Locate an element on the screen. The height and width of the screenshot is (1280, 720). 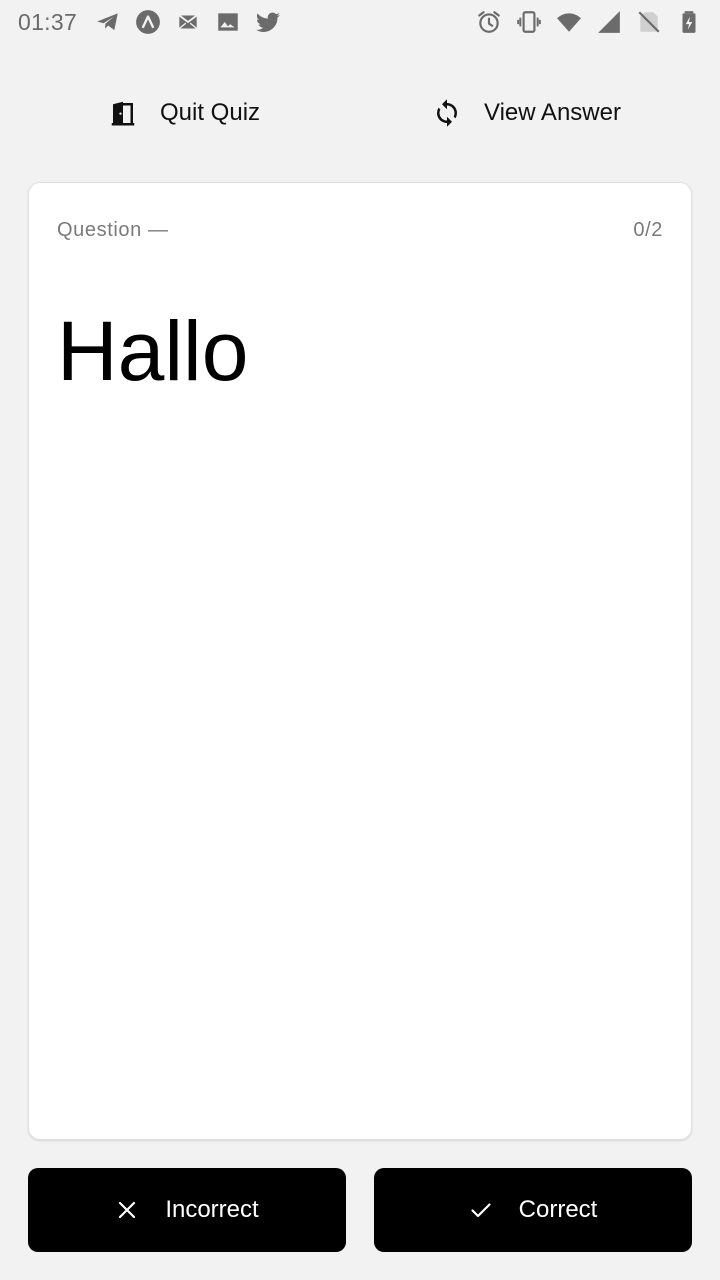
quiz-action-bar: Quit Quiz View Answer is located at coordinates (360, 113).